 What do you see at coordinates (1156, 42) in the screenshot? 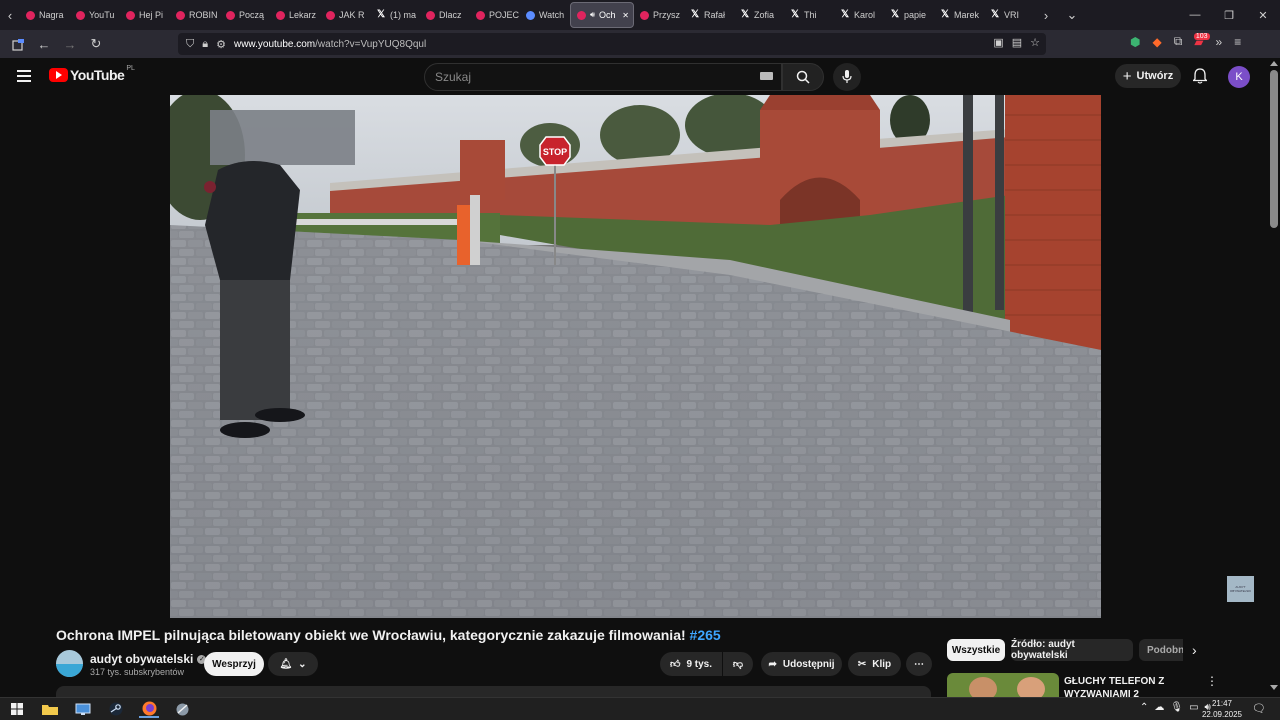
I see `extension-fox-icon: ◆` at bounding box center [1156, 42].